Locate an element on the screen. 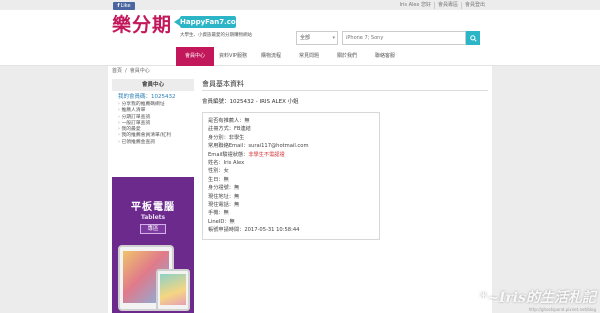 This screenshot has width=600, height=313. nav-shopping-process: 購物流程 is located at coordinates (271, 56).